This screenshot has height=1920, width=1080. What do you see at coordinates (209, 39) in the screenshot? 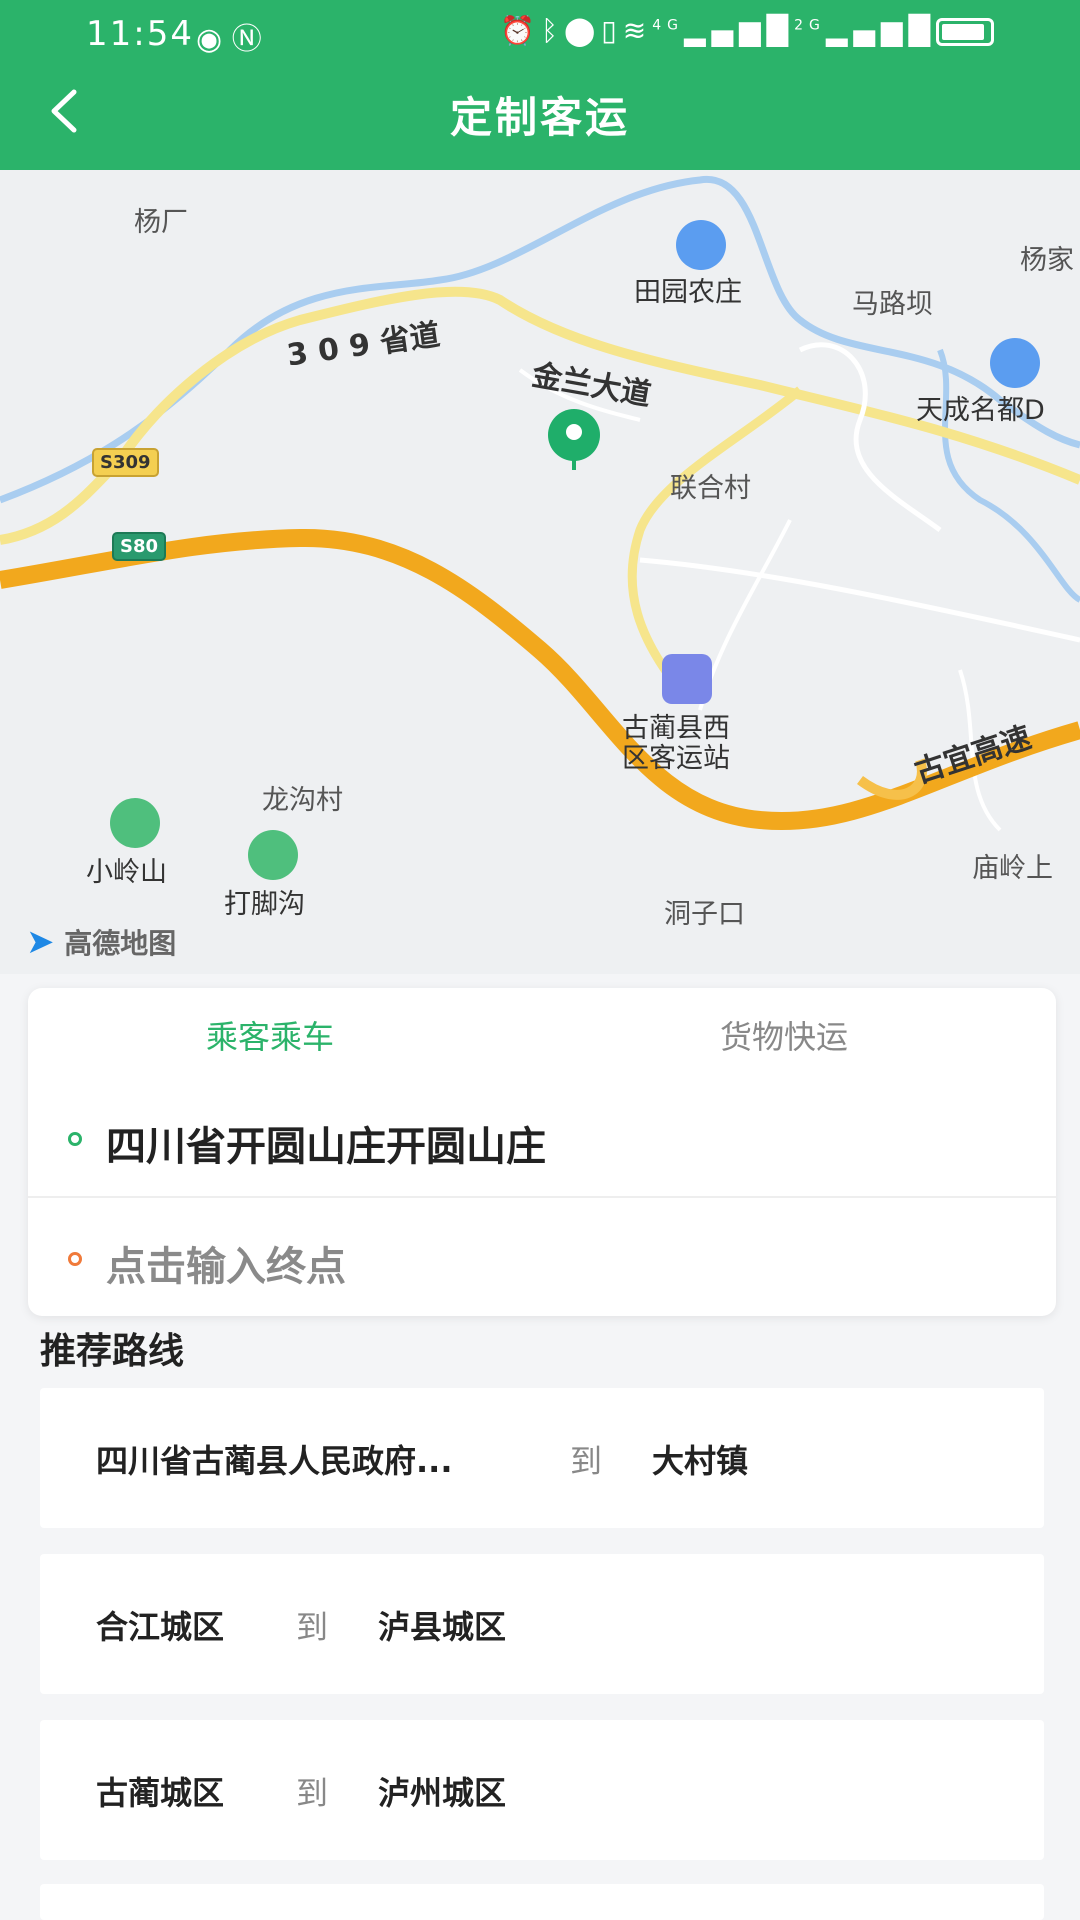
I see `eye-icon: ◉` at bounding box center [209, 39].